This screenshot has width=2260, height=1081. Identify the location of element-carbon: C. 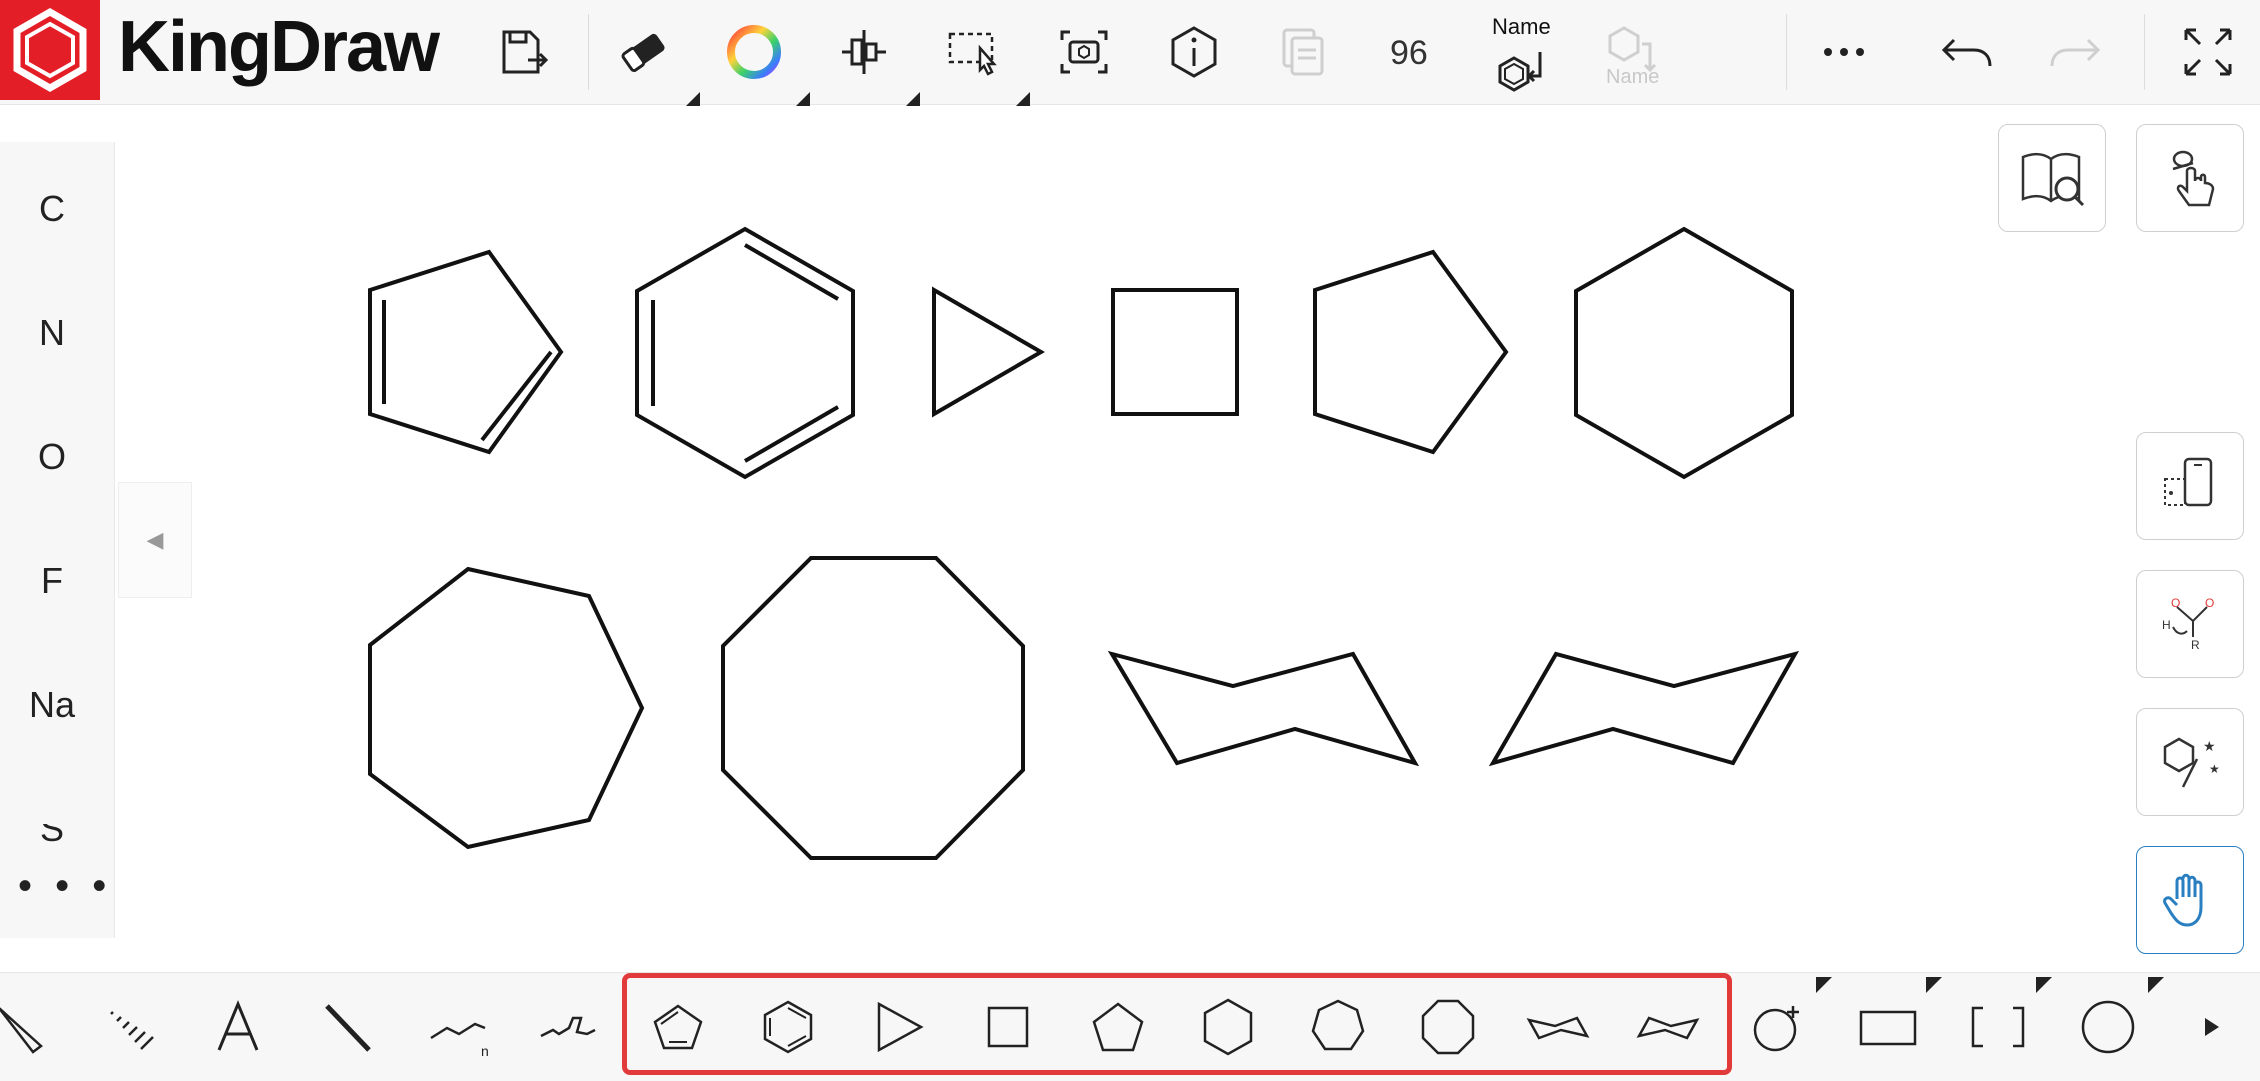
(52, 209).